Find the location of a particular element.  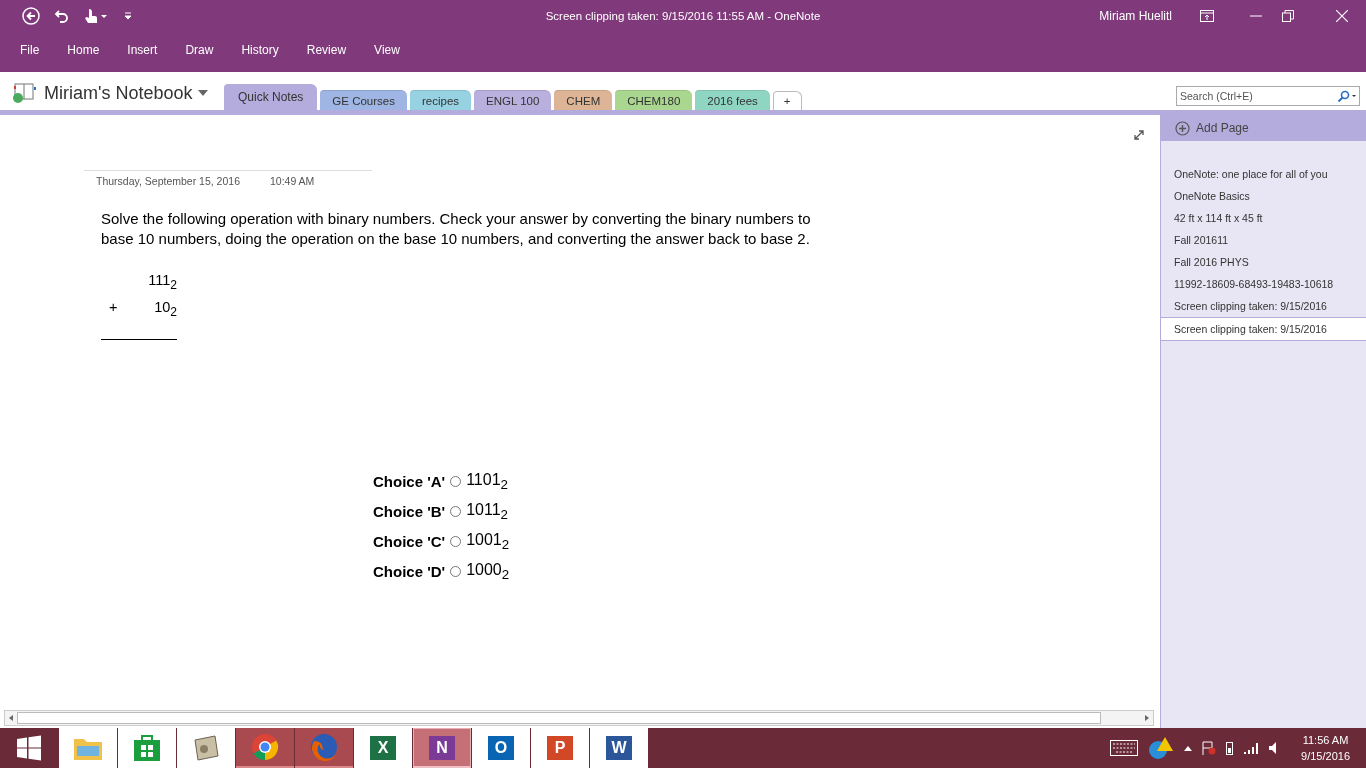

page-tab: OneNote Basics is located at coordinates (1263, 196).